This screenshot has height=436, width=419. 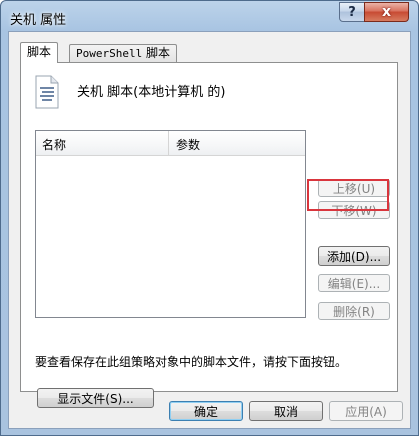 I want to click on close-button: x, so click(x=386, y=12).